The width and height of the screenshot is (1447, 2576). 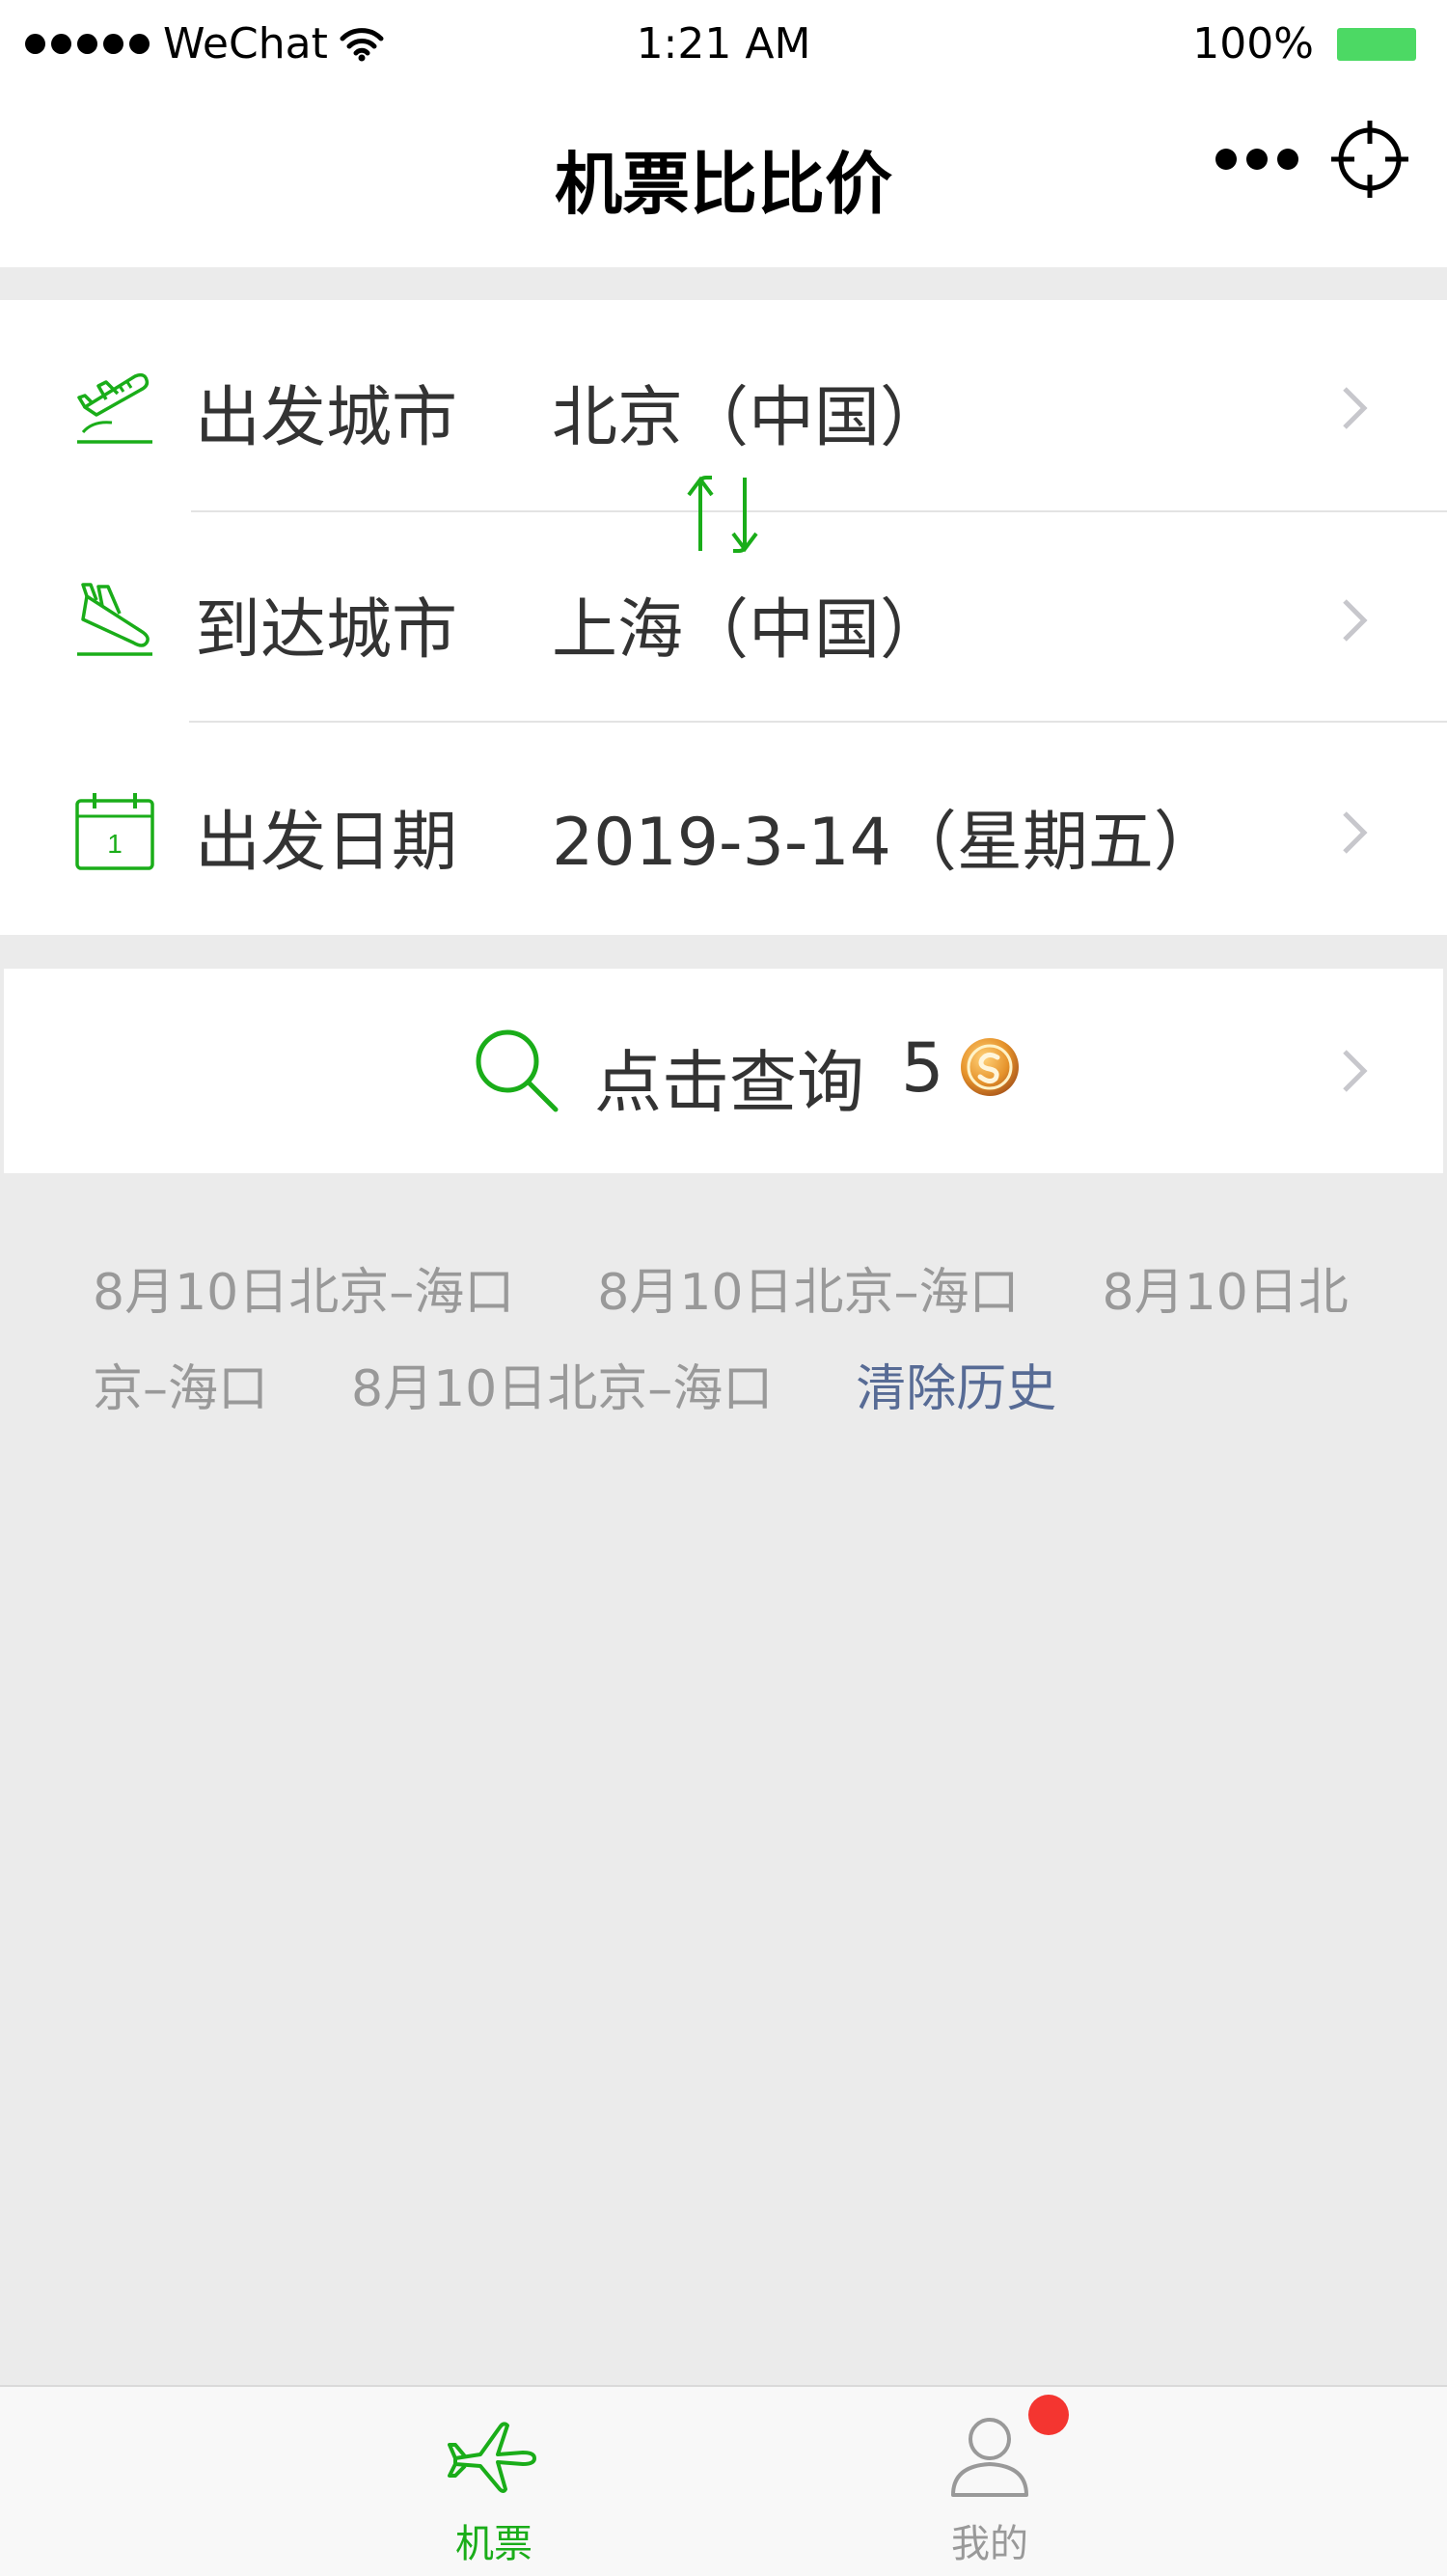 What do you see at coordinates (492, 2457) in the screenshot?
I see `airplane-icon` at bounding box center [492, 2457].